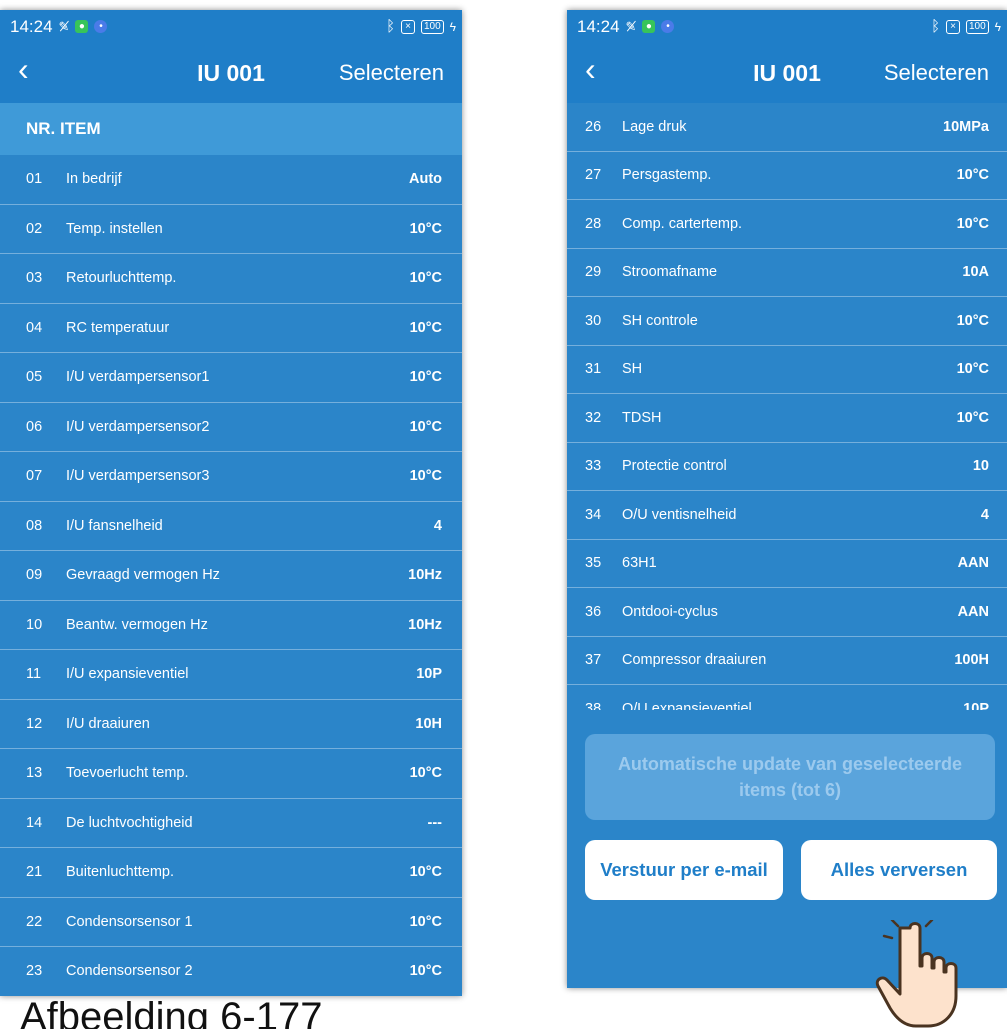  What do you see at coordinates (129, 921) in the screenshot?
I see `item-label: Condensorsensor 1` at bounding box center [129, 921].